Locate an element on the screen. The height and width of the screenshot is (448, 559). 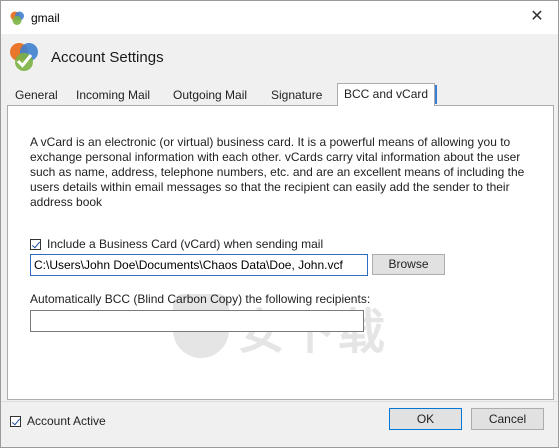
vcard-path-input is located at coordinates (199, 265).